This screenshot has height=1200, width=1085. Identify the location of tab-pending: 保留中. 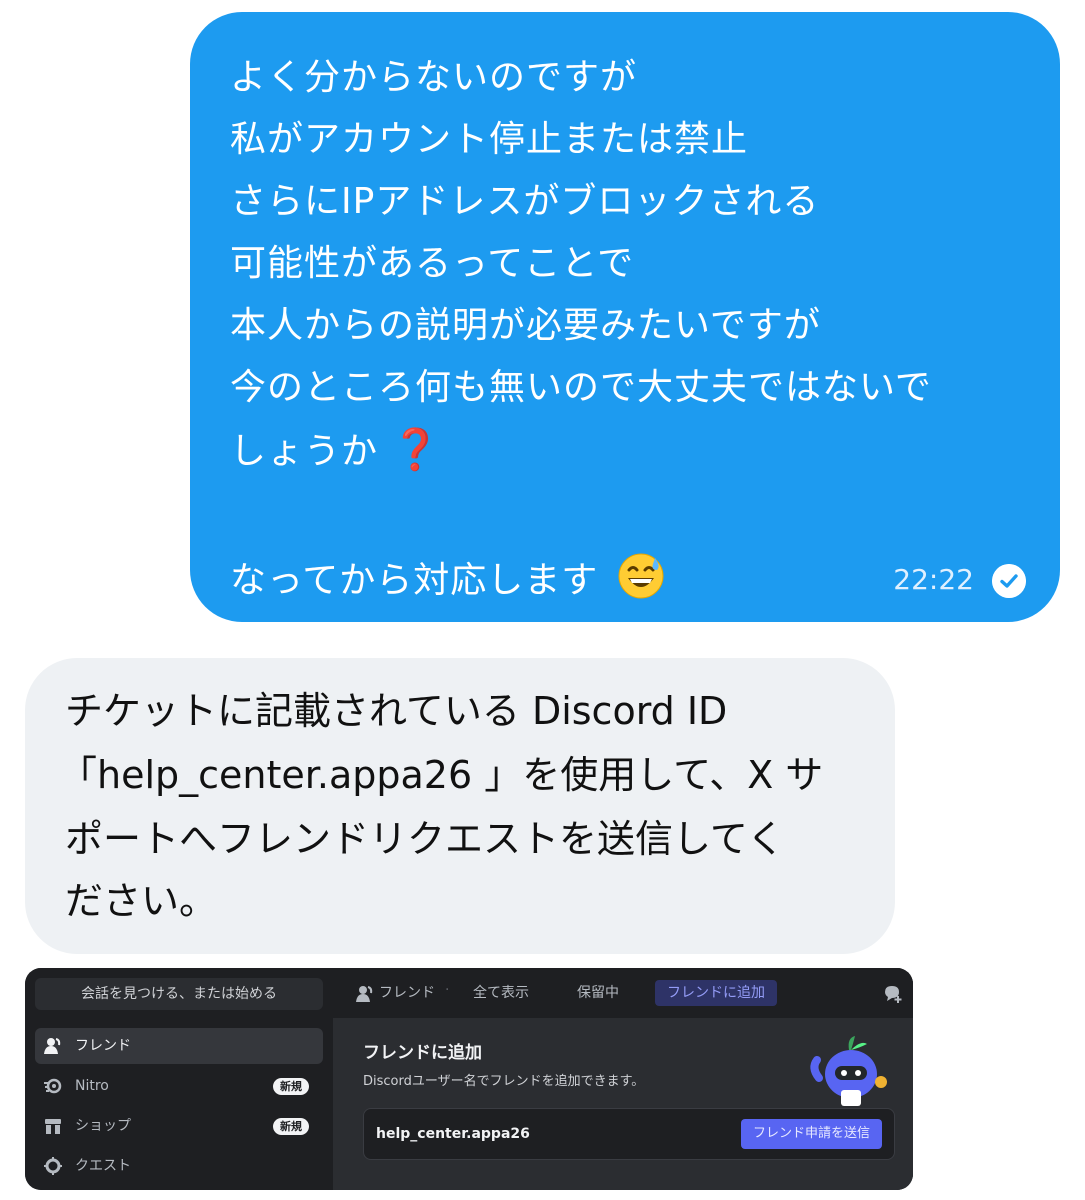
(598, 993).